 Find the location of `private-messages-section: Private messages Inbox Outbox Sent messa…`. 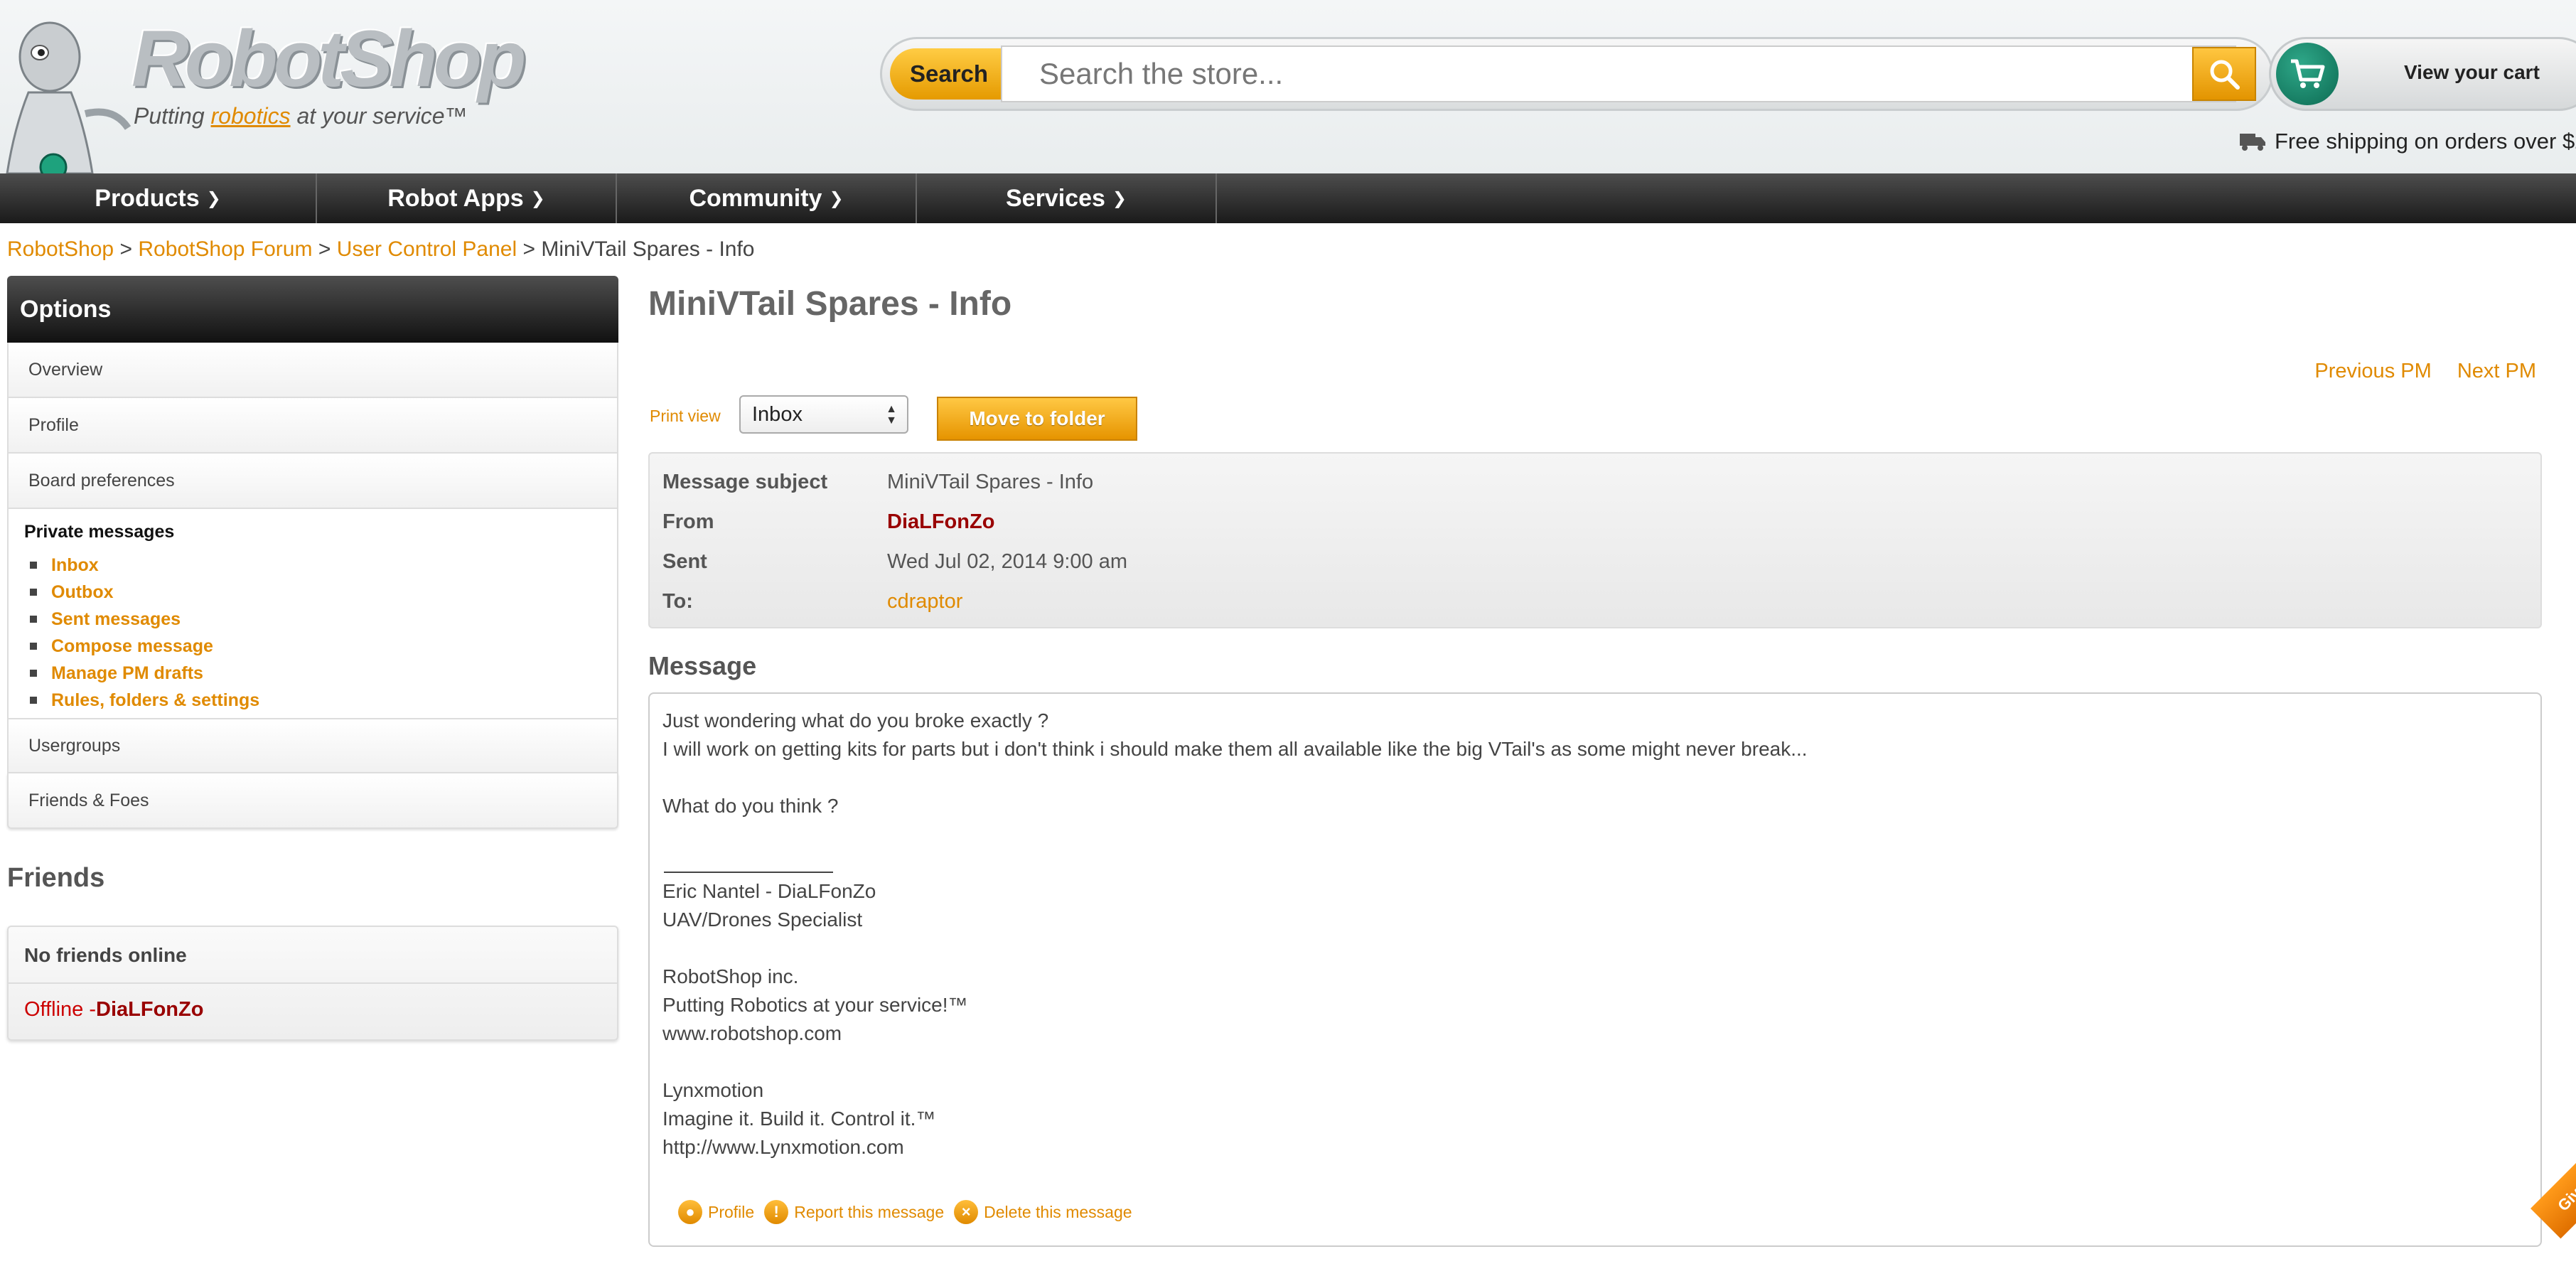

private-messages-section: Private messages Inbox Outbox Sent messa… is located at coordinates (312, 614).